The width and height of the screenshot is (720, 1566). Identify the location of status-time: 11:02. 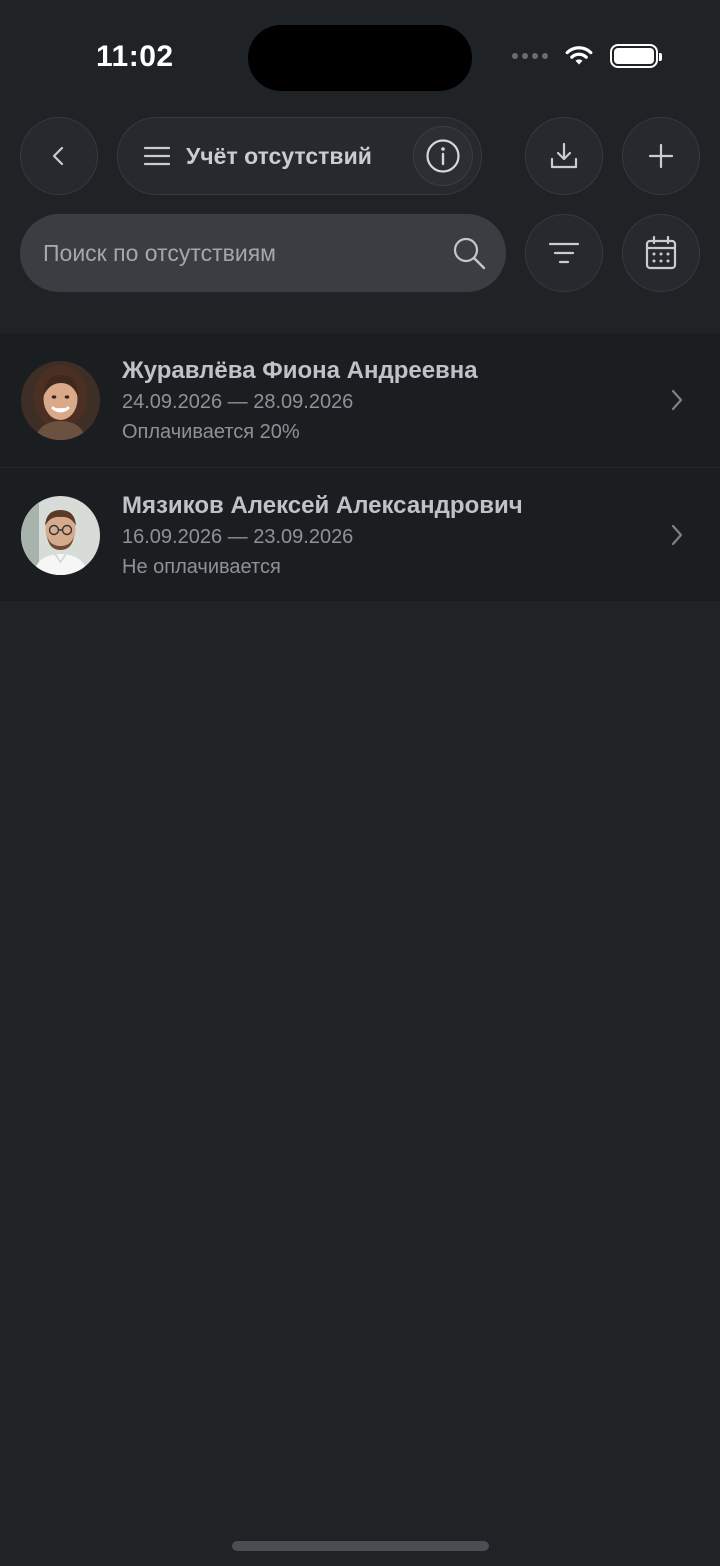
(135, 56).